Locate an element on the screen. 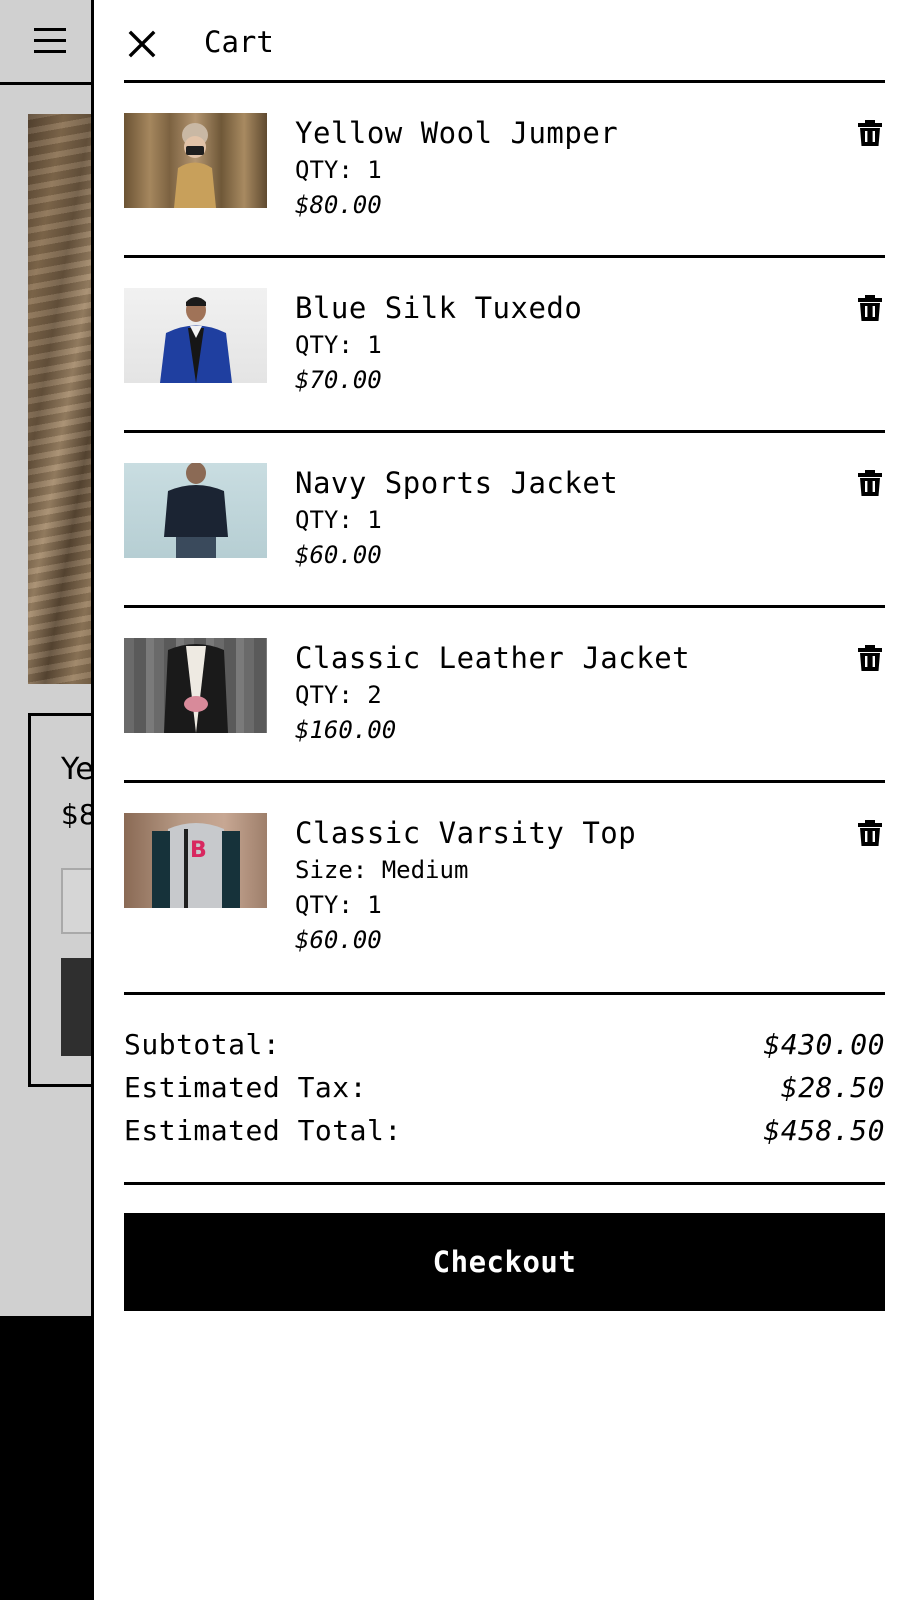  cart-title: Cart is located at coordinates (239, 42).